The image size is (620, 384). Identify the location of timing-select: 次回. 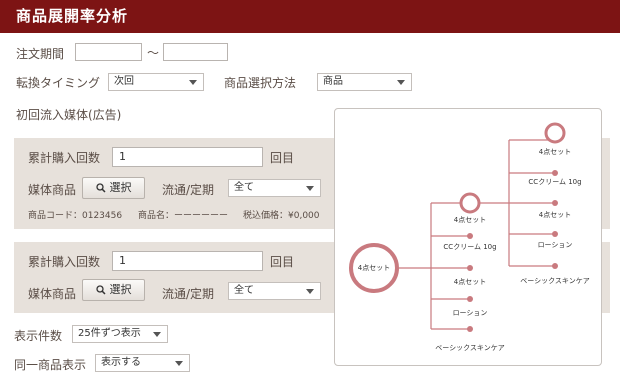
(156, 82).